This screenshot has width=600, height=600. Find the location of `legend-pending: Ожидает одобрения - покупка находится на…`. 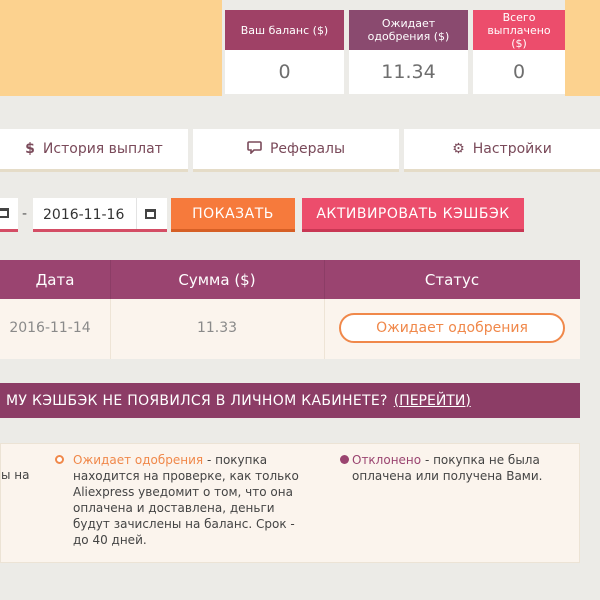

legend-pending: Ожидает одобрения - покупка находится на… is located at coordinates (184, 500).